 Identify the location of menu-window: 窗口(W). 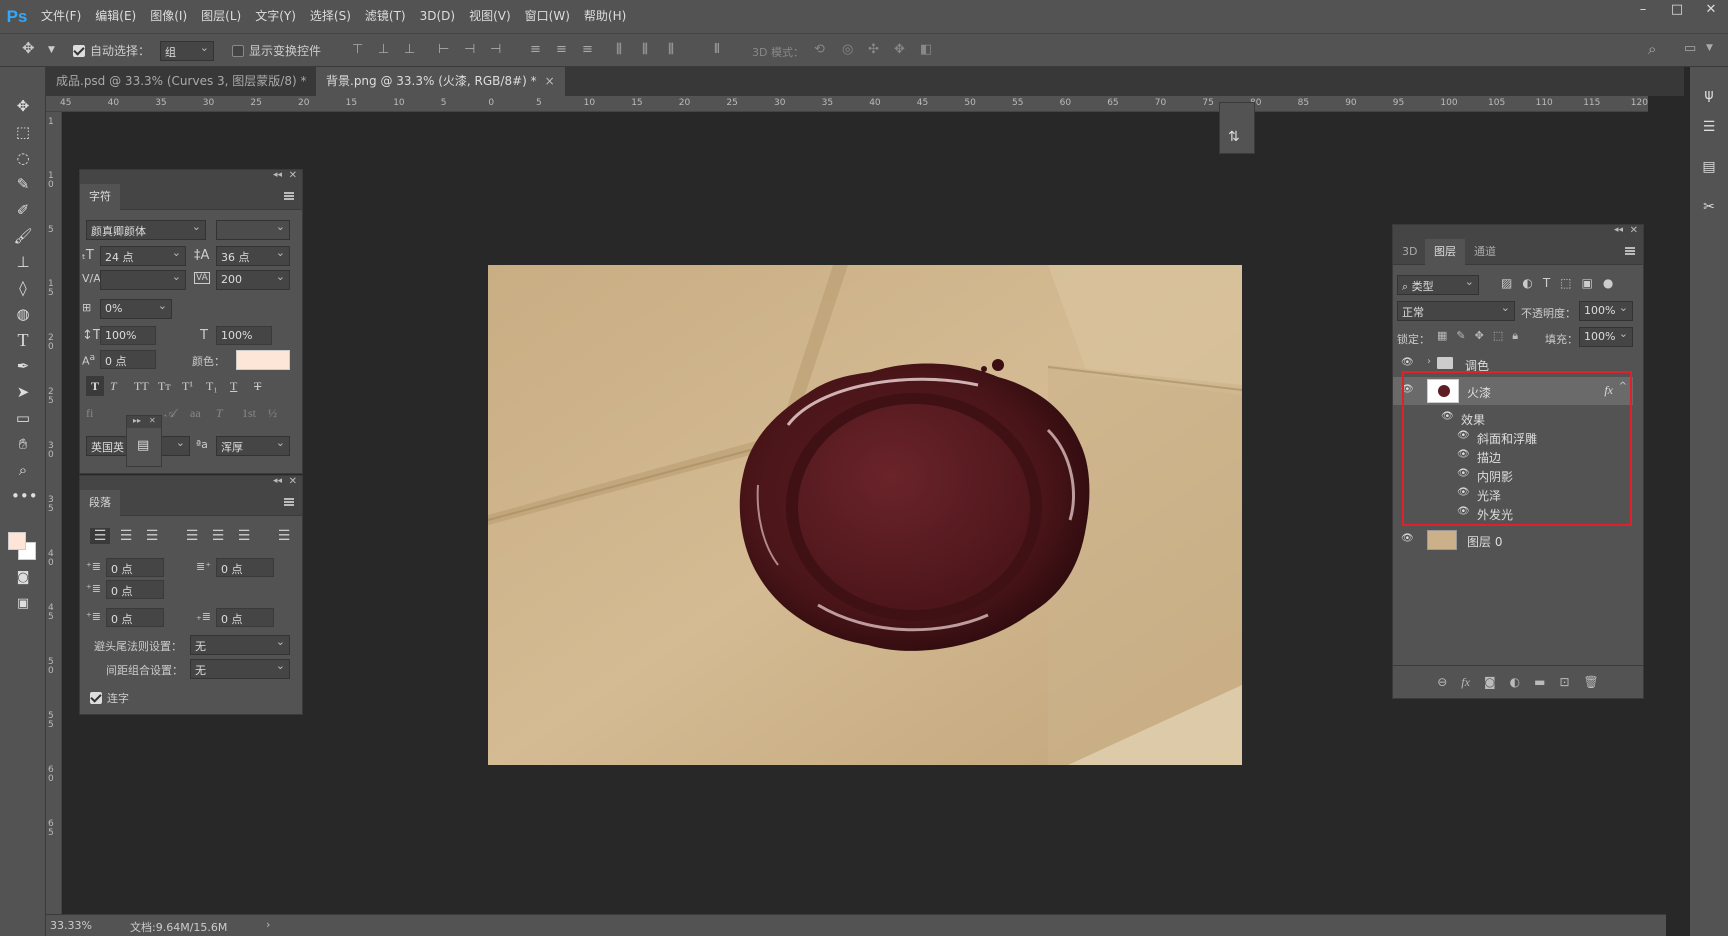
(547, 16).